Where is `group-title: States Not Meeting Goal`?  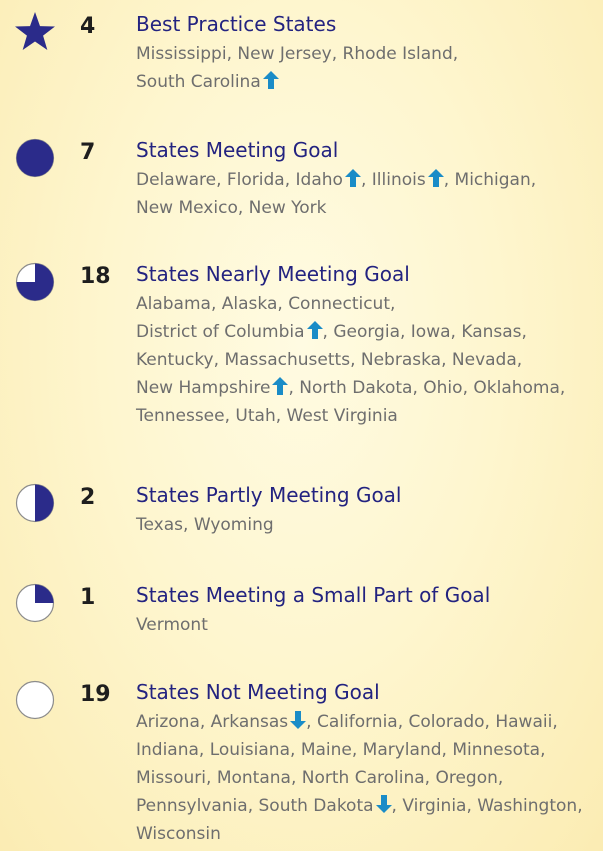 group-title: States Not Meeting Goal is located at coordinates (258, 692).